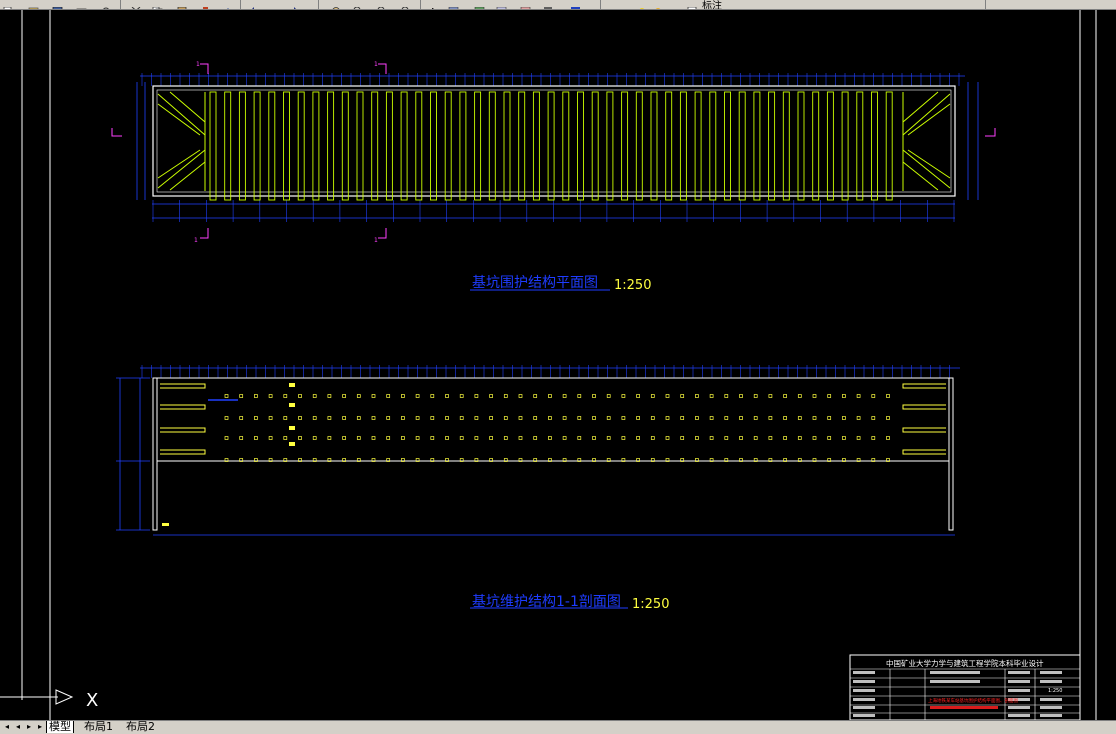  I want to click on print-icon, so click(82, 4).